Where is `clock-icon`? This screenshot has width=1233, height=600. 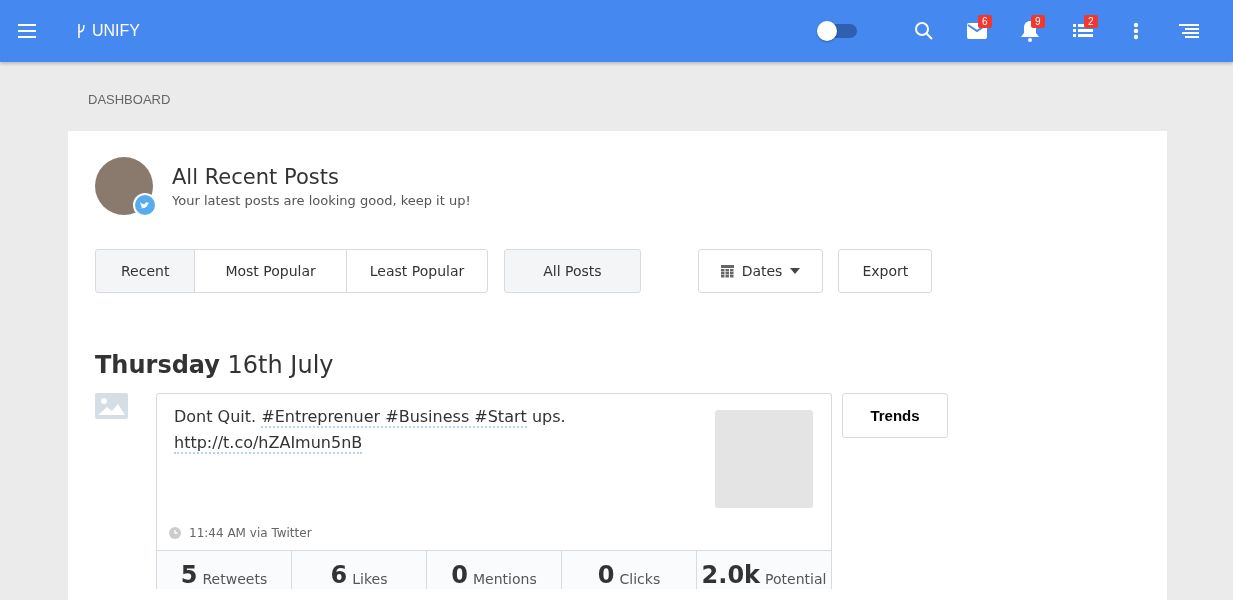
clock-icon is located at coordinates (175, 533).